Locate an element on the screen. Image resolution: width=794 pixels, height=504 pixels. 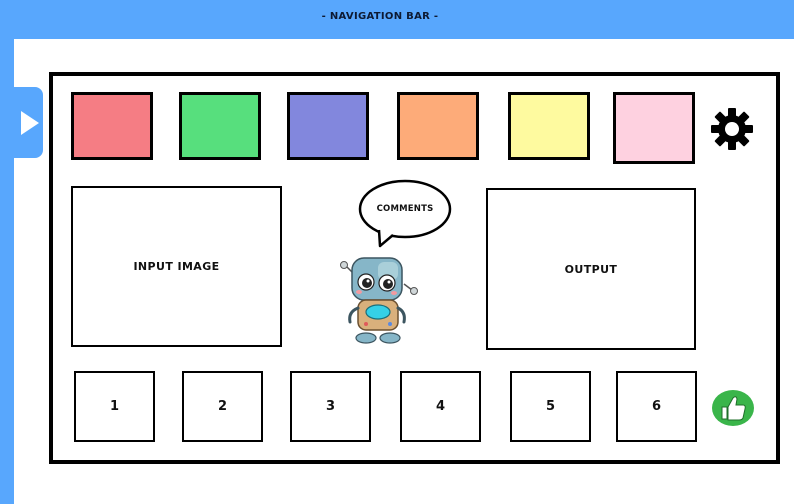
number-button-label: 5 is located at coordinates (550, 406).